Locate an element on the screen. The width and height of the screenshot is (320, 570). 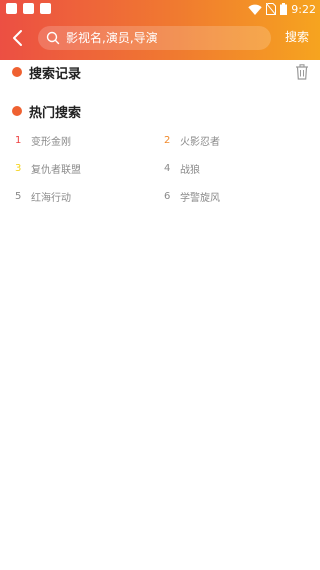
search-input is located at coordinates (163, 38).